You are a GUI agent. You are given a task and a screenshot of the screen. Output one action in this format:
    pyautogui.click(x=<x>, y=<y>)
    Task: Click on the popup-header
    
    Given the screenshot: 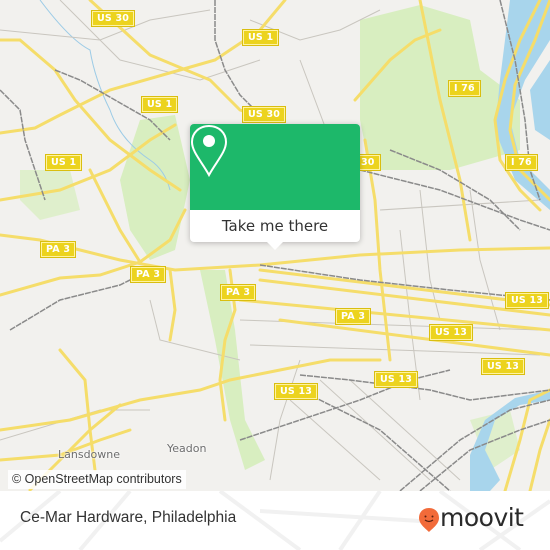 What is the action you would take?
    pyautogui.click(x=275, y=167)
    